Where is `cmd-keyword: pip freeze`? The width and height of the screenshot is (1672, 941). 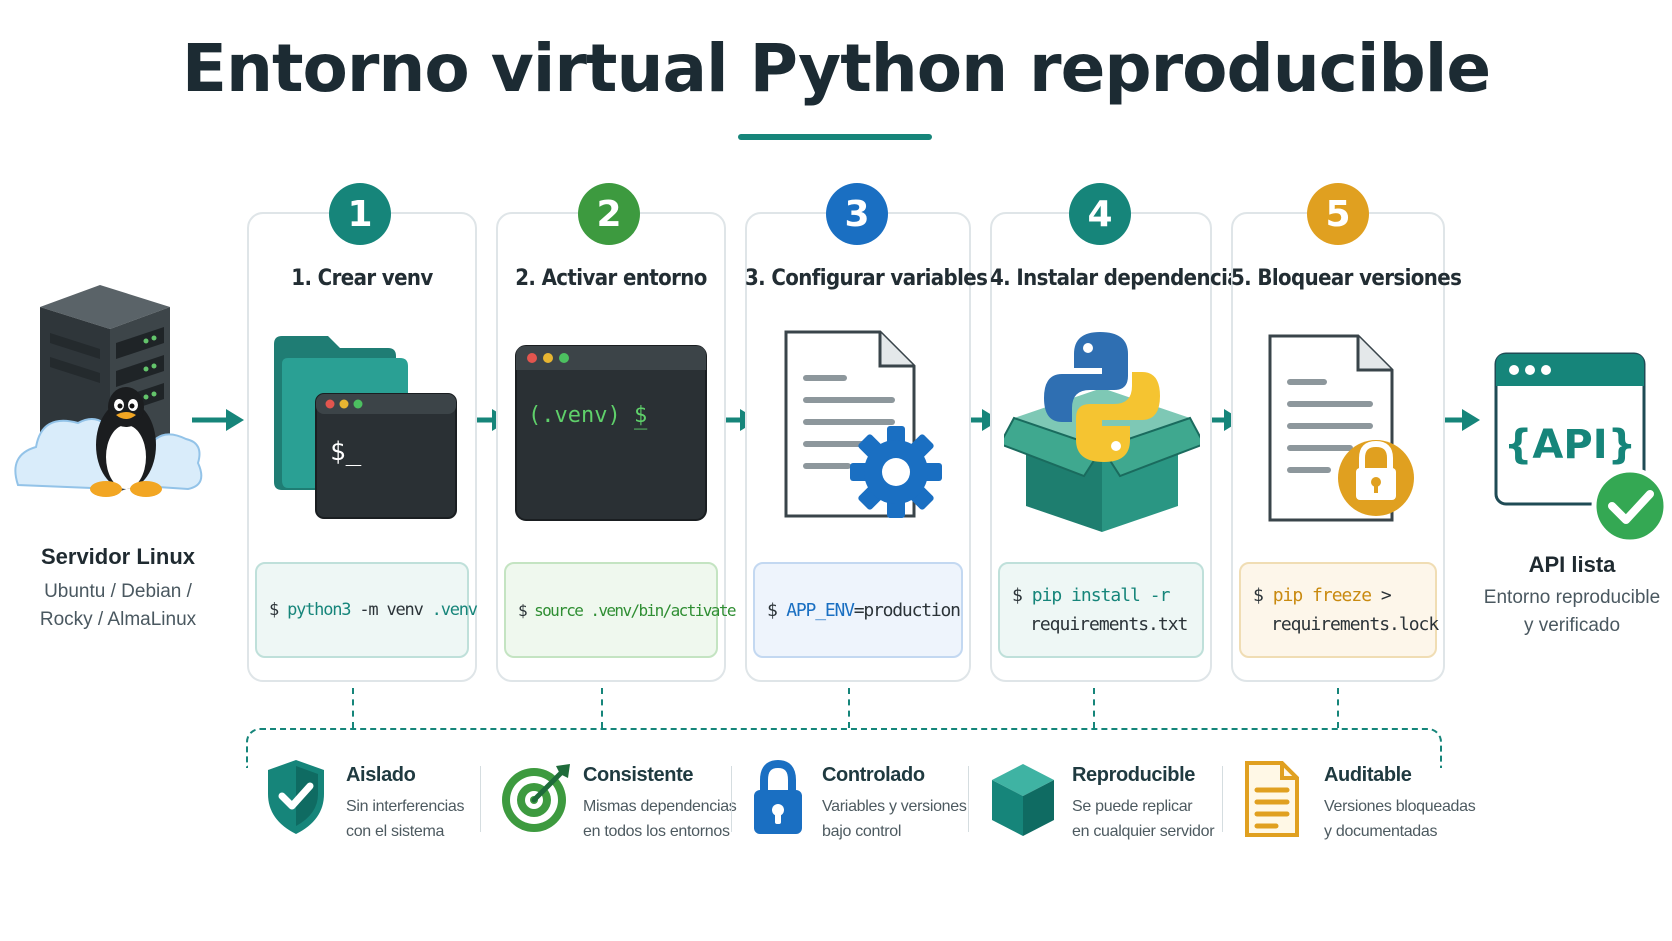 cmd-keyword: pip freeze is located at coordinates (1322, 595).